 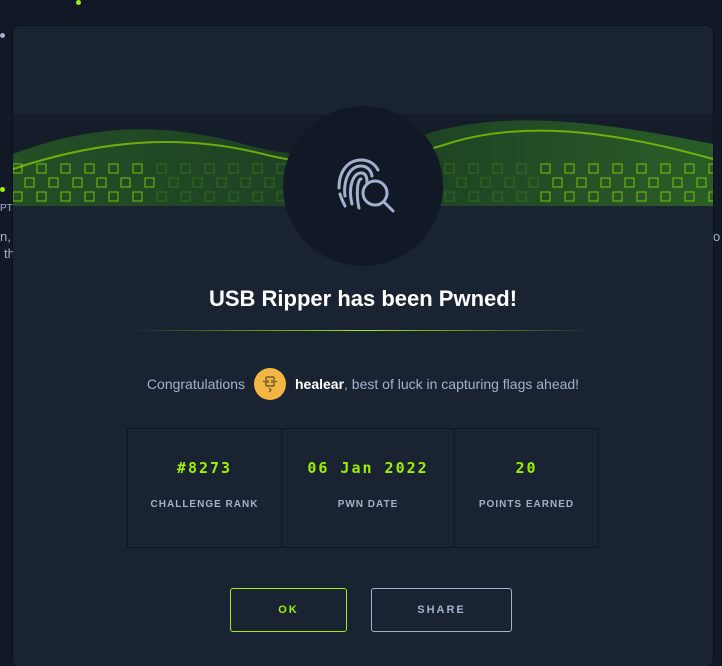 What do you see at coordinates (204, 504) in the screenshot?
I see `stat-label: CHALLENGE RANK` at bounding box center [204, 504].